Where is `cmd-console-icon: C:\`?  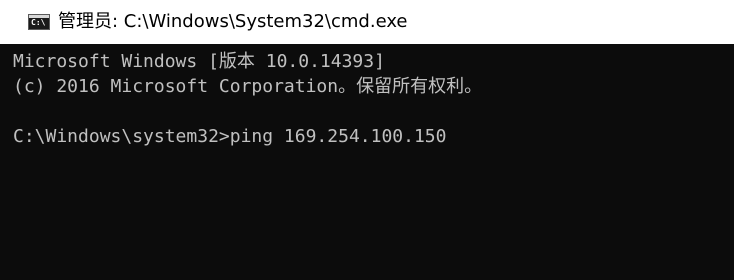
cmd-console-icon: C:\ is located at coordinates (39, 22).